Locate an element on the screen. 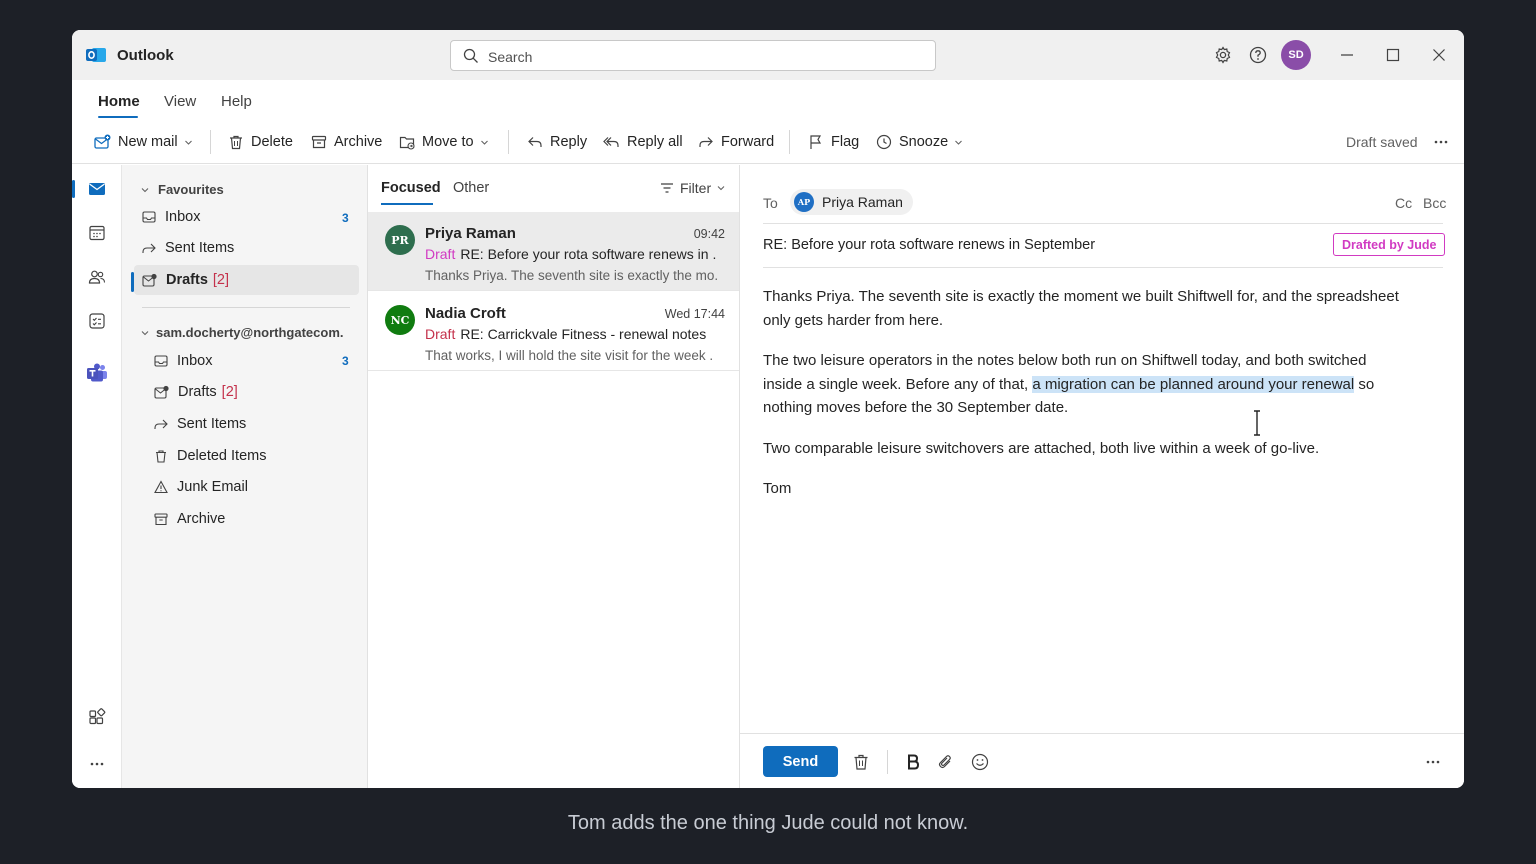 This screenshot has height=864, width=1536. new-mail-button: New mail is located at coordinates (143, 142).